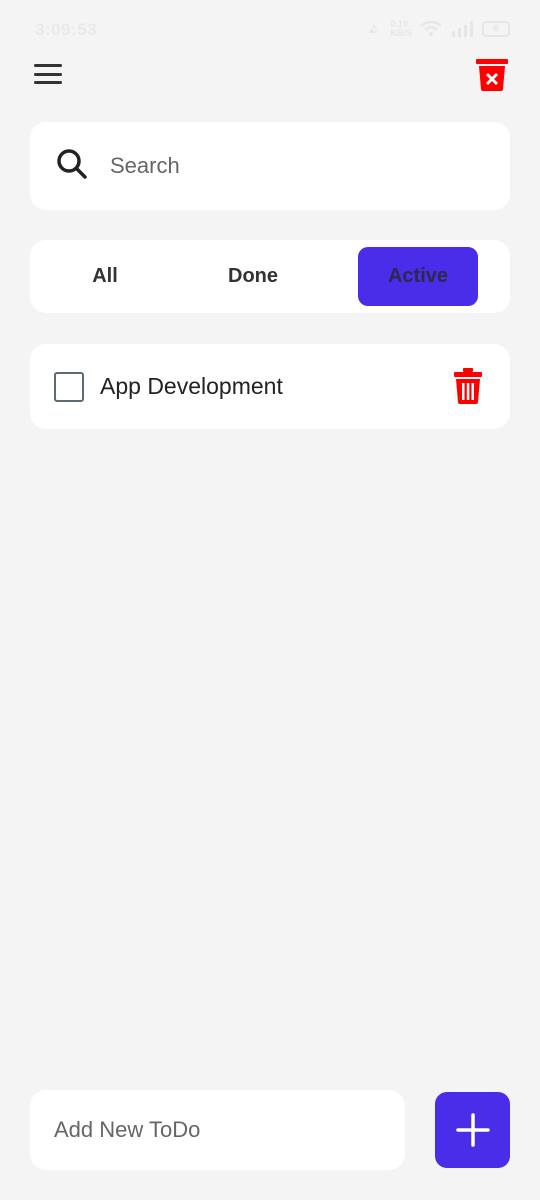  What do you see at coordinates (72, 164) in the screenshot?
I see `search-icon` at bounding box center [72, 164].